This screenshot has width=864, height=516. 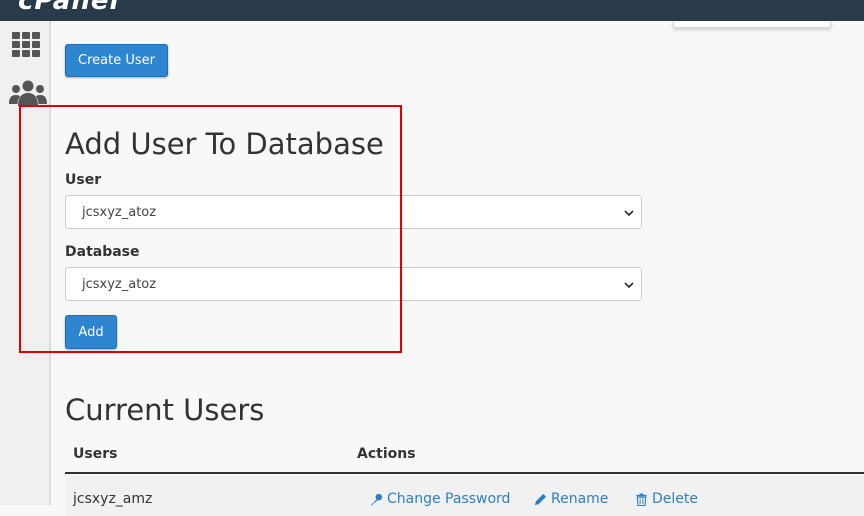 I want to click on column-header-actions: Actions, so click(x=386, y=454).